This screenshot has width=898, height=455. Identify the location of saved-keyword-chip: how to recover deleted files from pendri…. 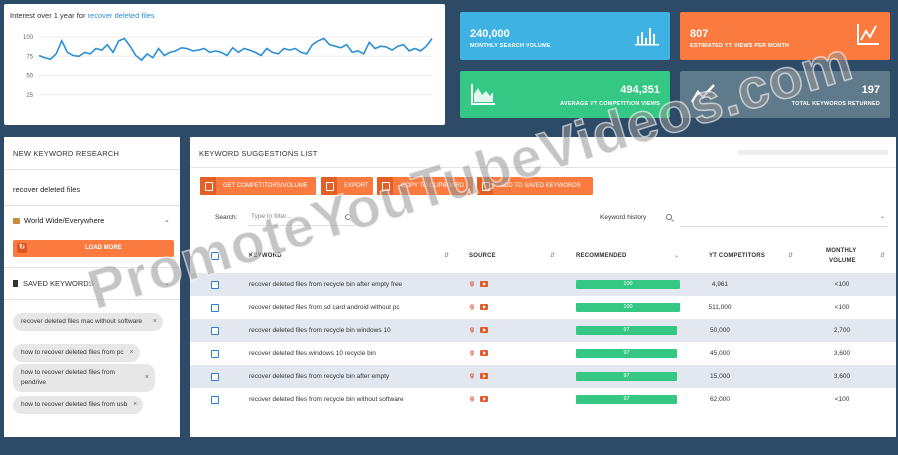
(84, 378).